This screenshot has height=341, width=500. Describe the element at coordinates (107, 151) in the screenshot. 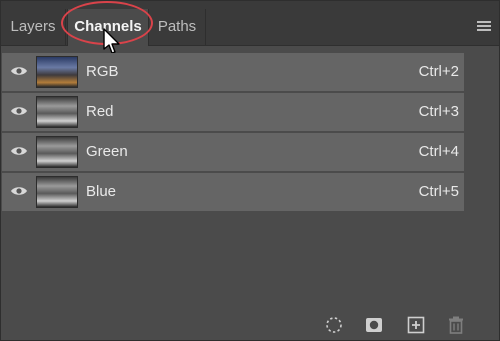

I see `channel-name: Green` at that location.